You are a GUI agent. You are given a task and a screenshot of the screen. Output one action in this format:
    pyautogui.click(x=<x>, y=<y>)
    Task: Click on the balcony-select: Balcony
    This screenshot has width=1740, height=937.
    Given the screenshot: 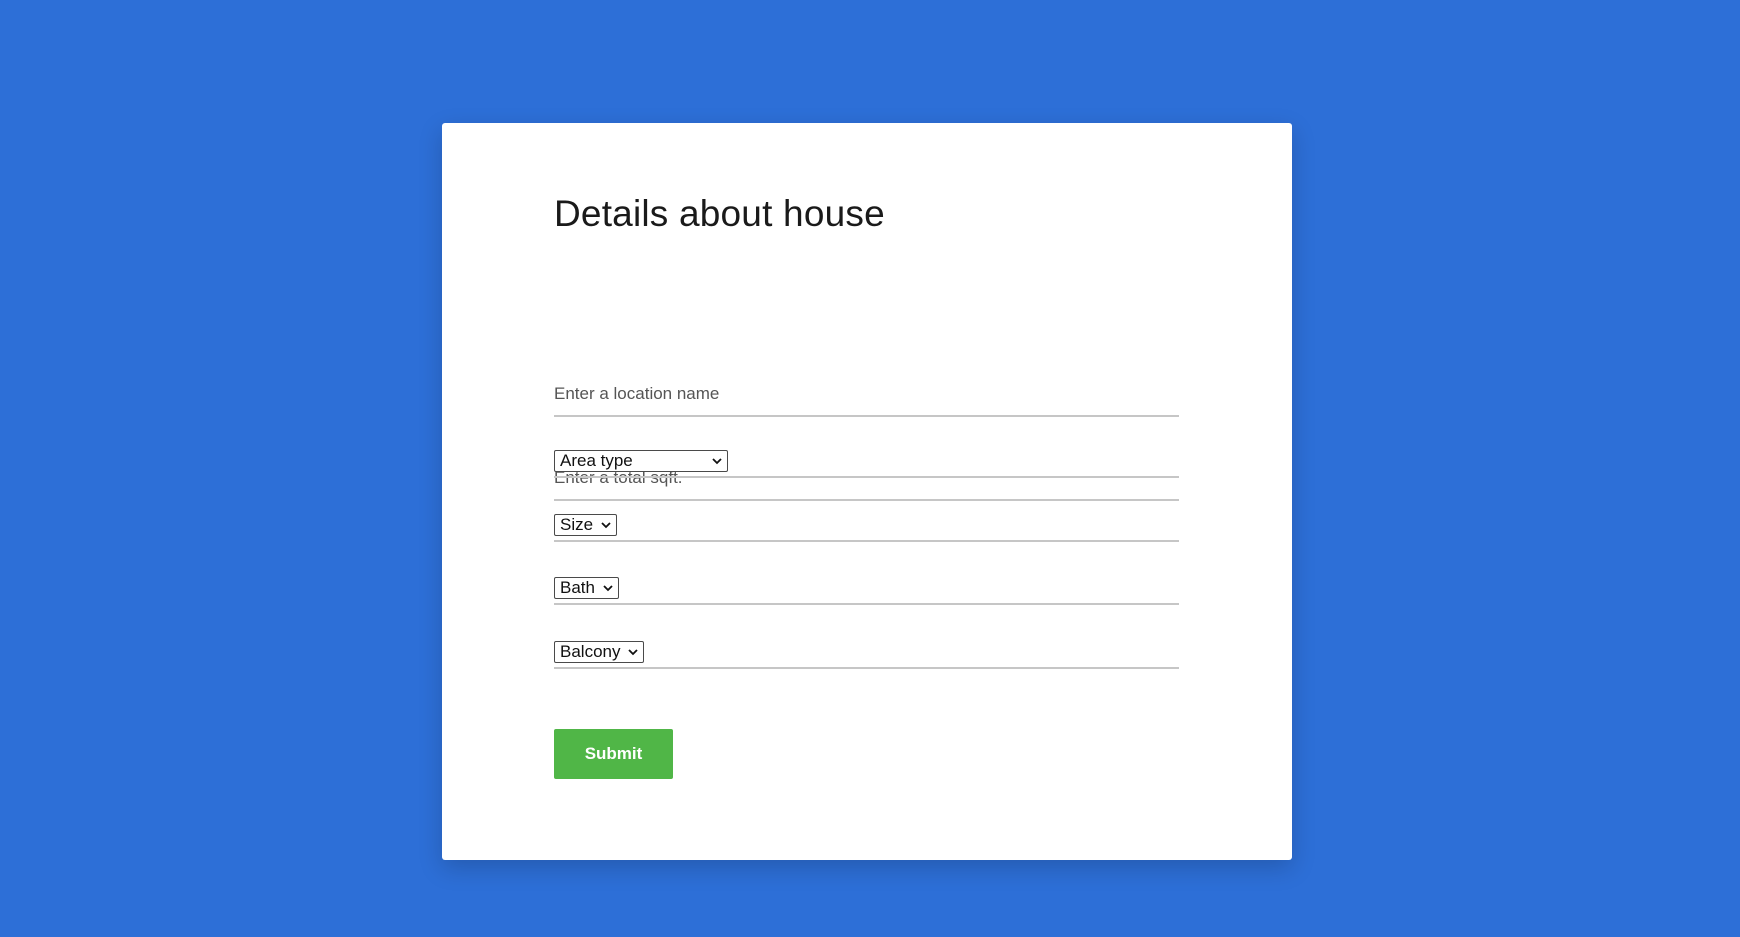 What is the action you would take?
    pyautogui.click(x=599, y=652)
    